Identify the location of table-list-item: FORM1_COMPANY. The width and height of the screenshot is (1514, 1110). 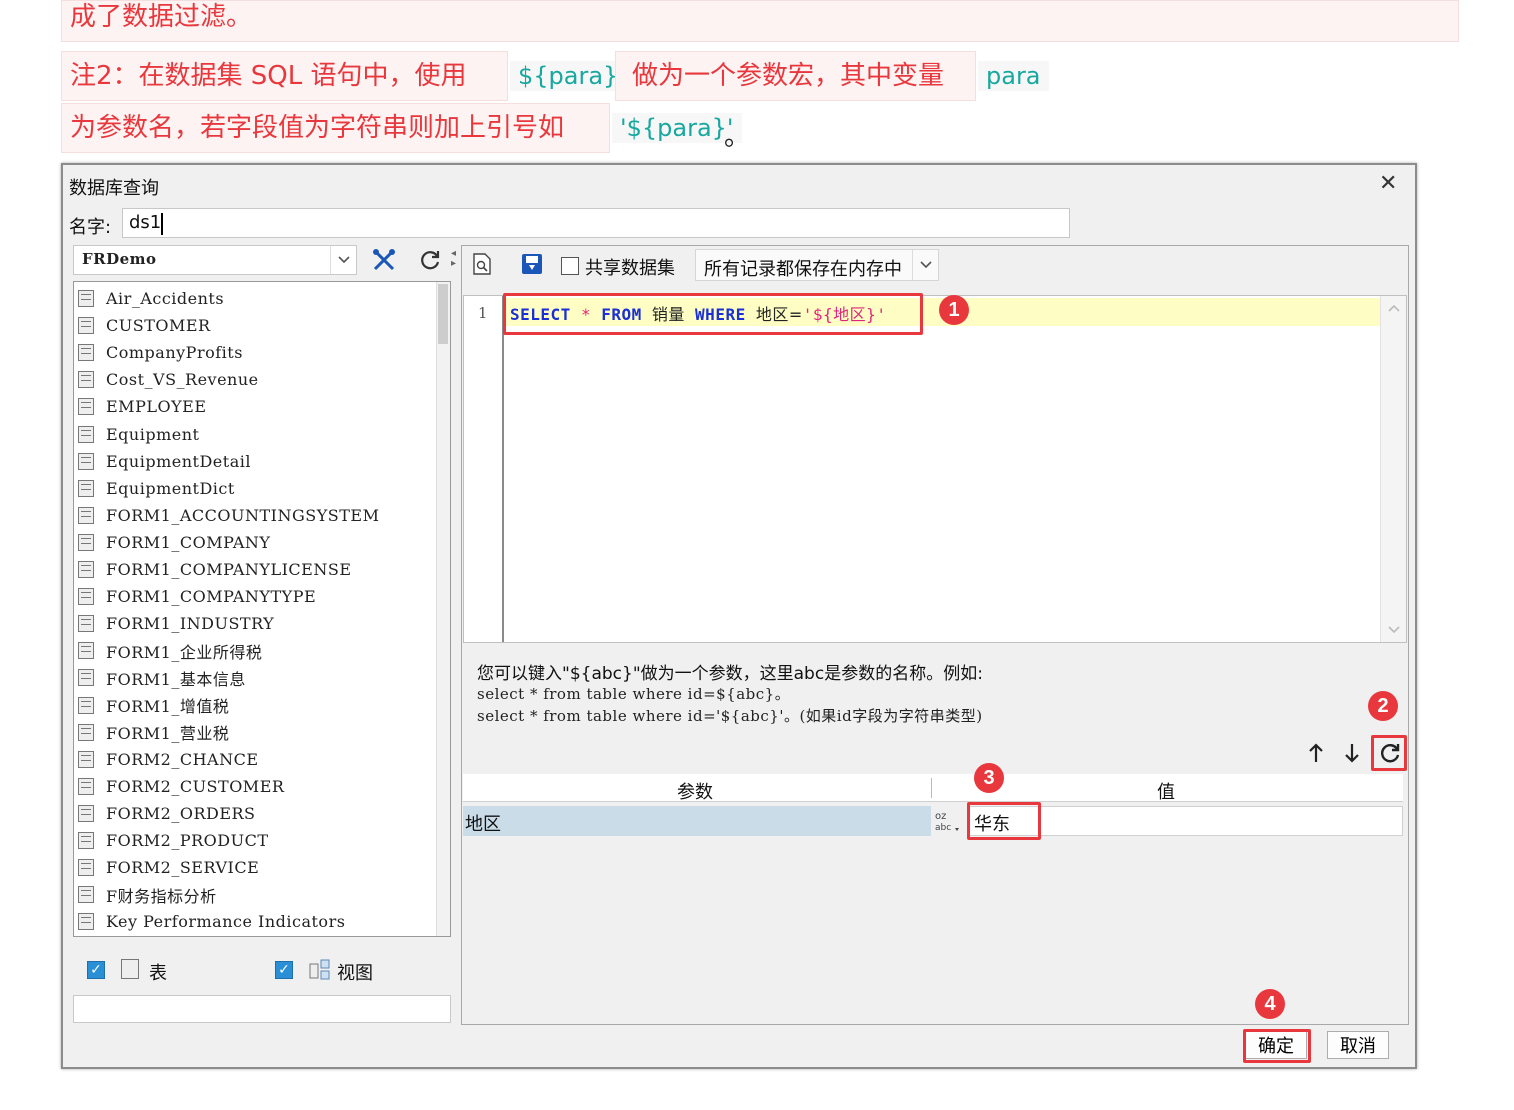
(174, 542).